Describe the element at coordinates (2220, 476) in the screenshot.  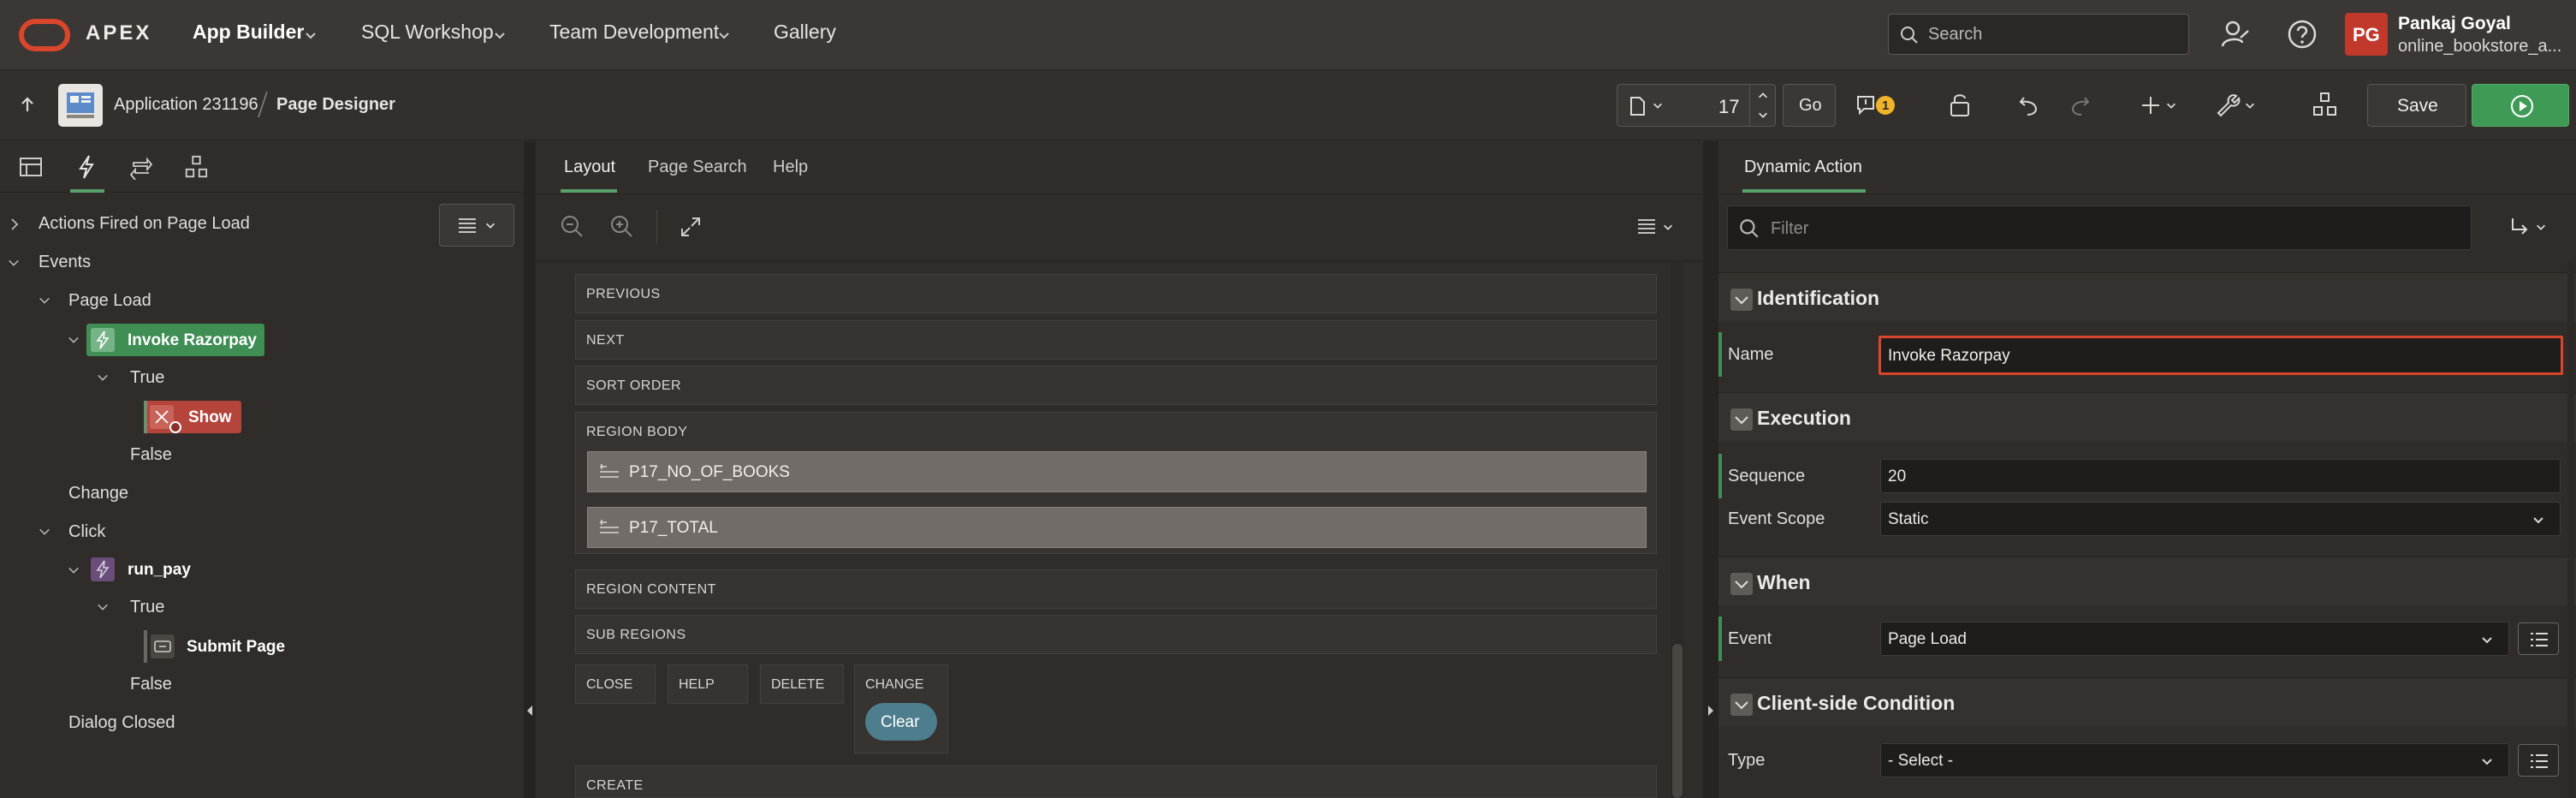
I see `sequence-input: 20` at that location.